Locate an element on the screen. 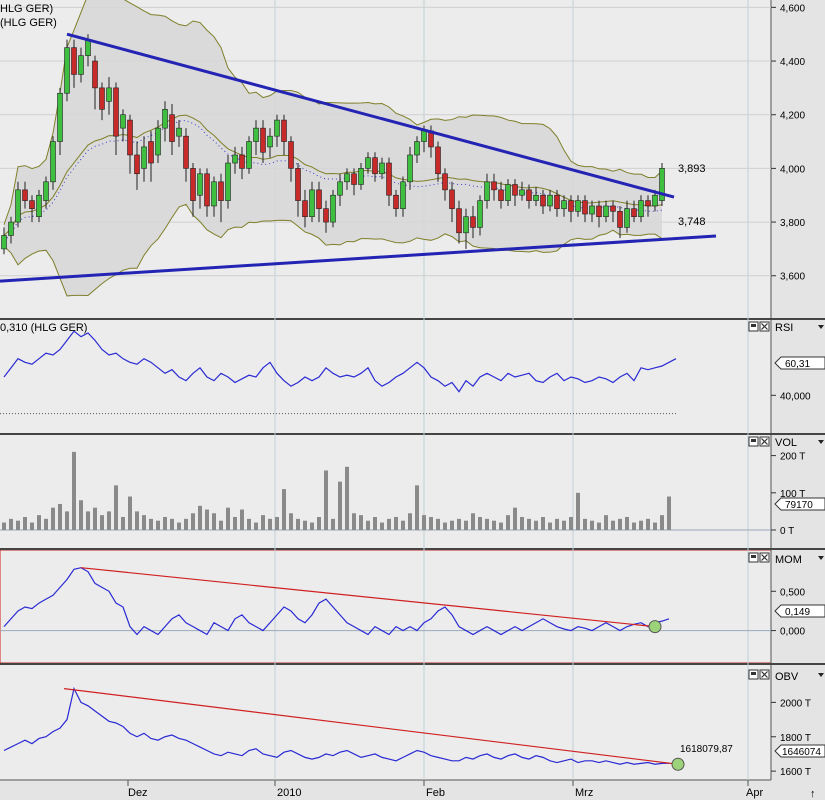 This screenshot has width=825, height=800. x-label-dez: Dez is located at coordinates (138, 793).